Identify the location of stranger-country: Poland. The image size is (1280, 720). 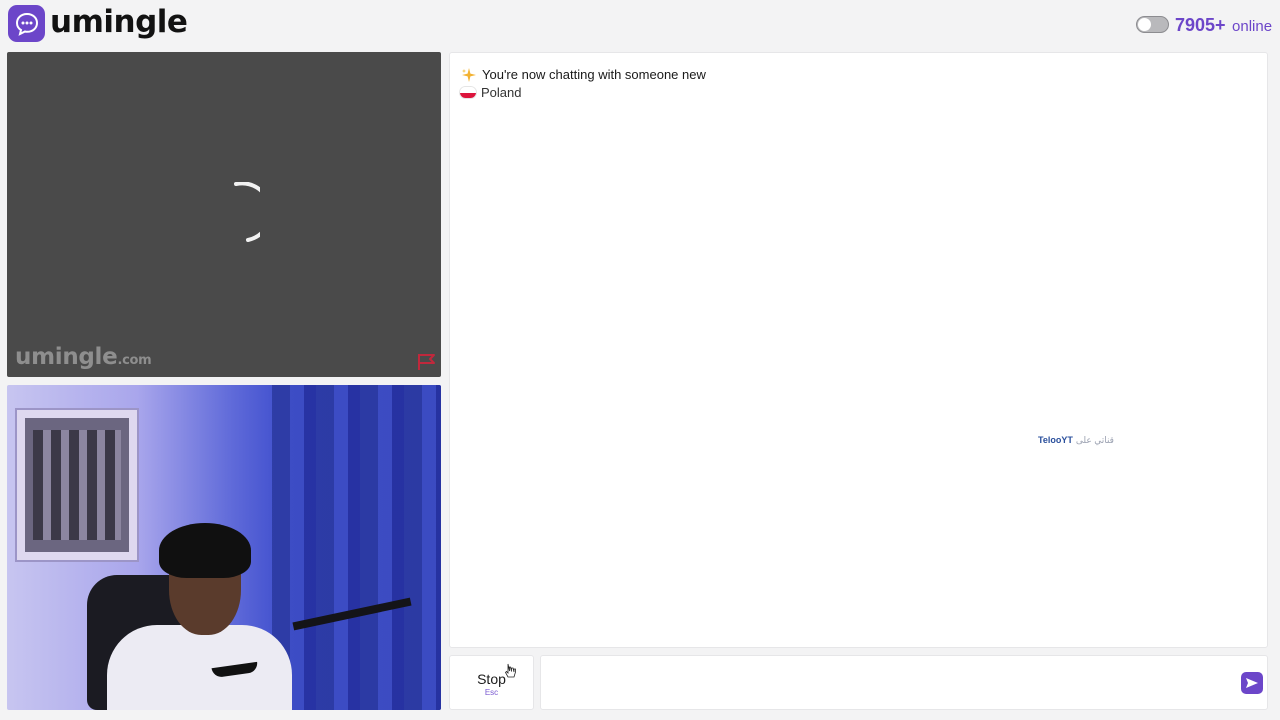
(490, 92).